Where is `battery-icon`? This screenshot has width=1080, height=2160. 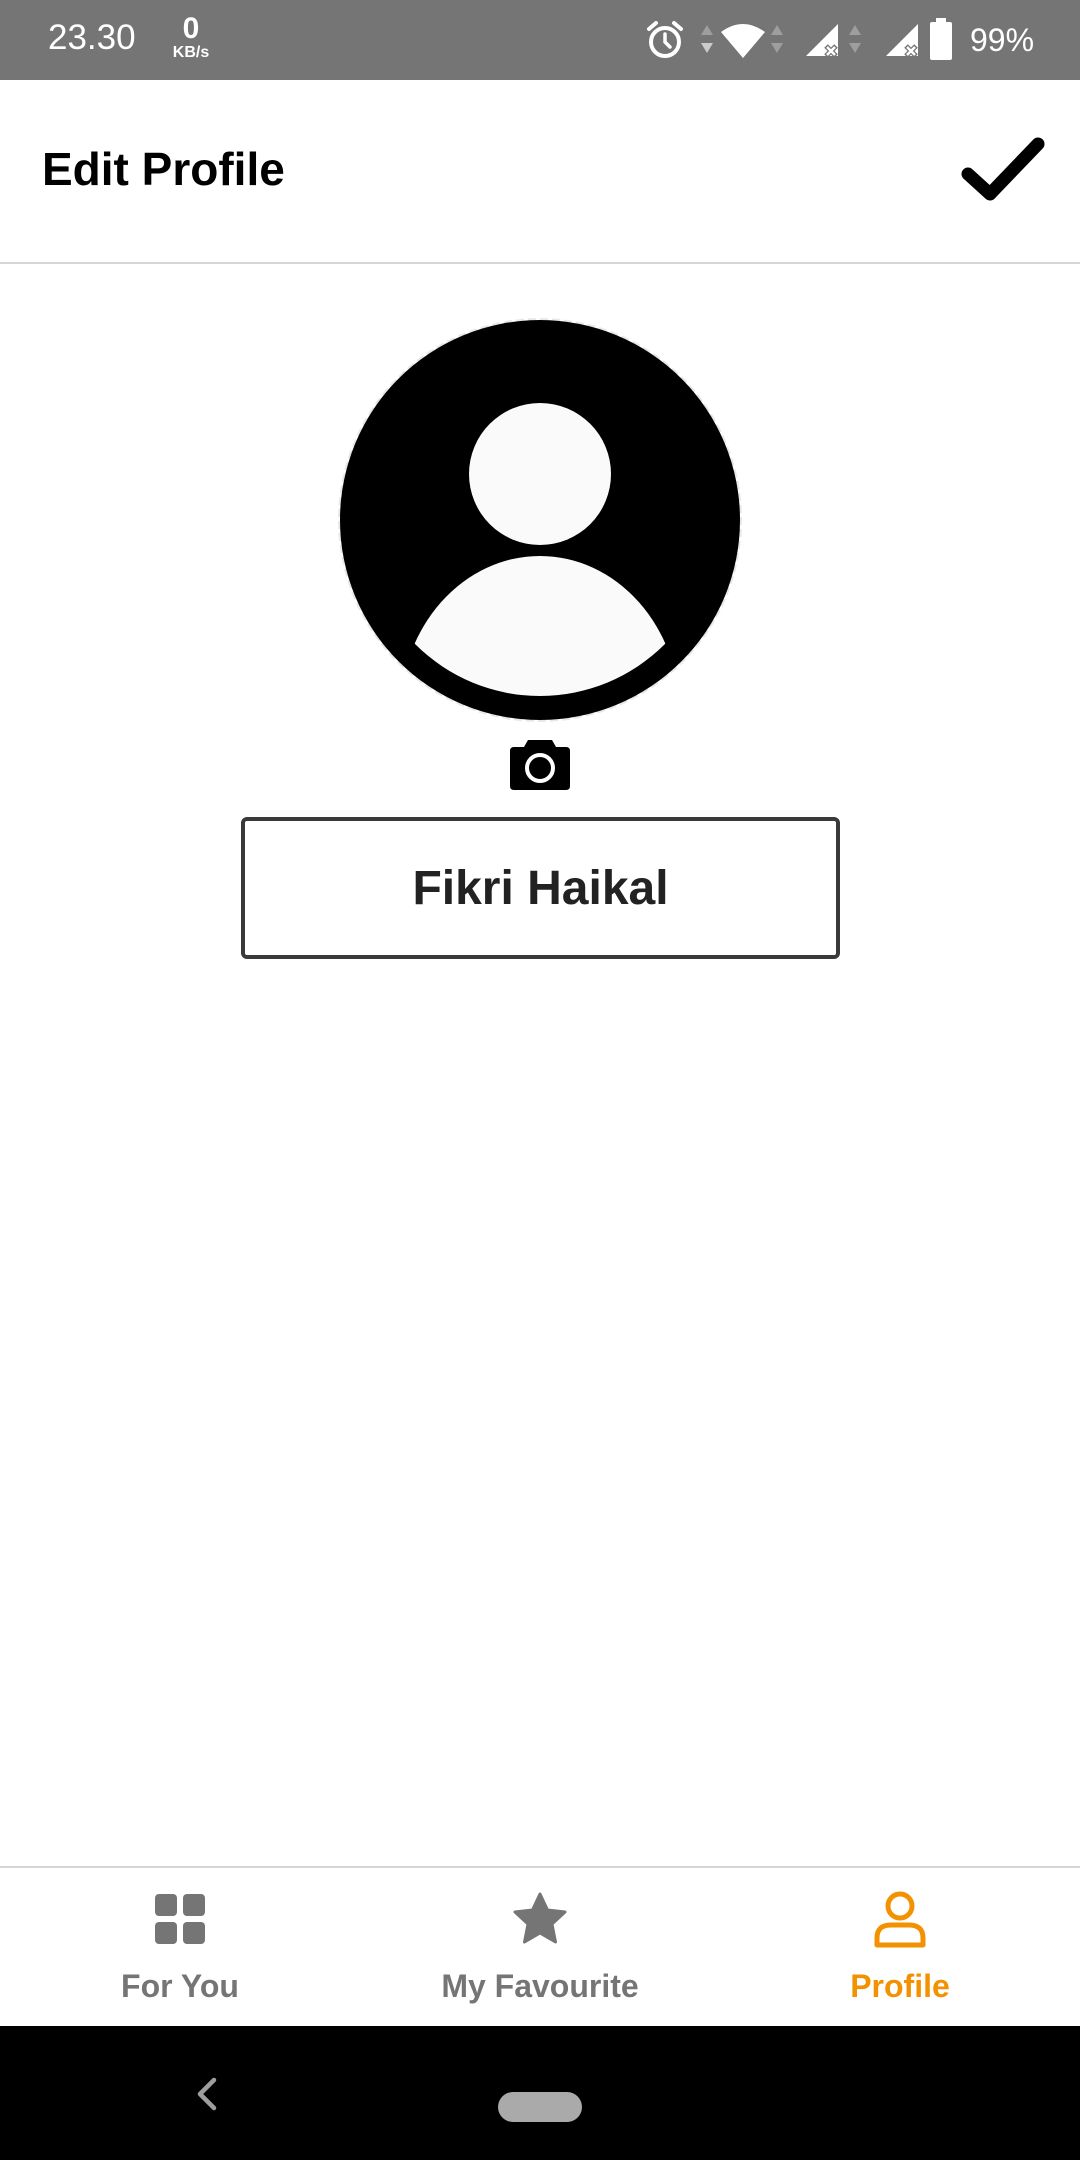
battery-icon is located at coordinates (941, 39).